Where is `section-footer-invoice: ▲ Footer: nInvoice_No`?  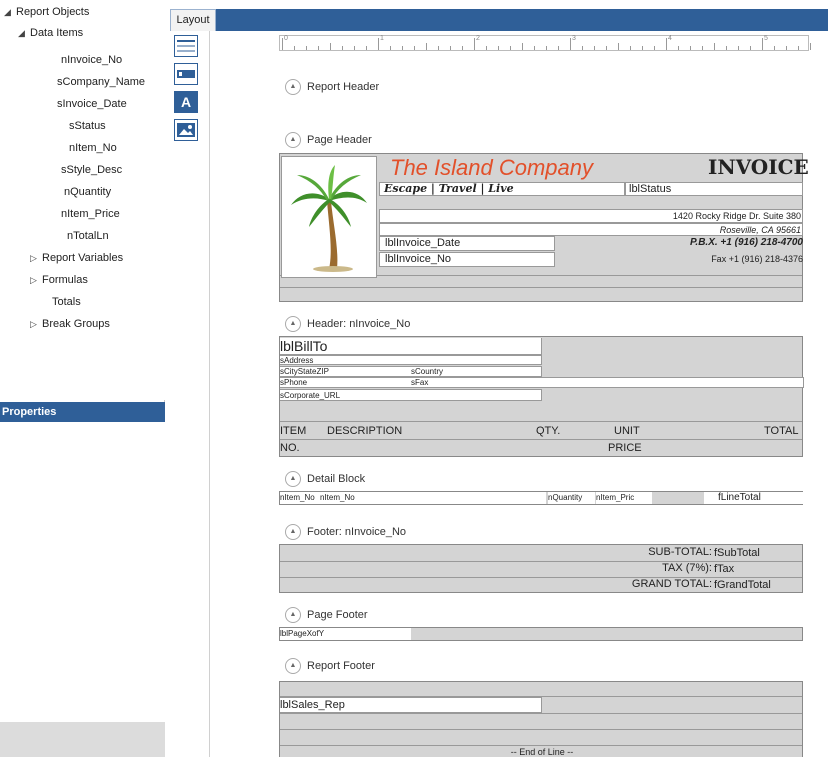
section-footer-invoice: ▲ Footer: nInvoice_No is located at coordinates (345, 532).